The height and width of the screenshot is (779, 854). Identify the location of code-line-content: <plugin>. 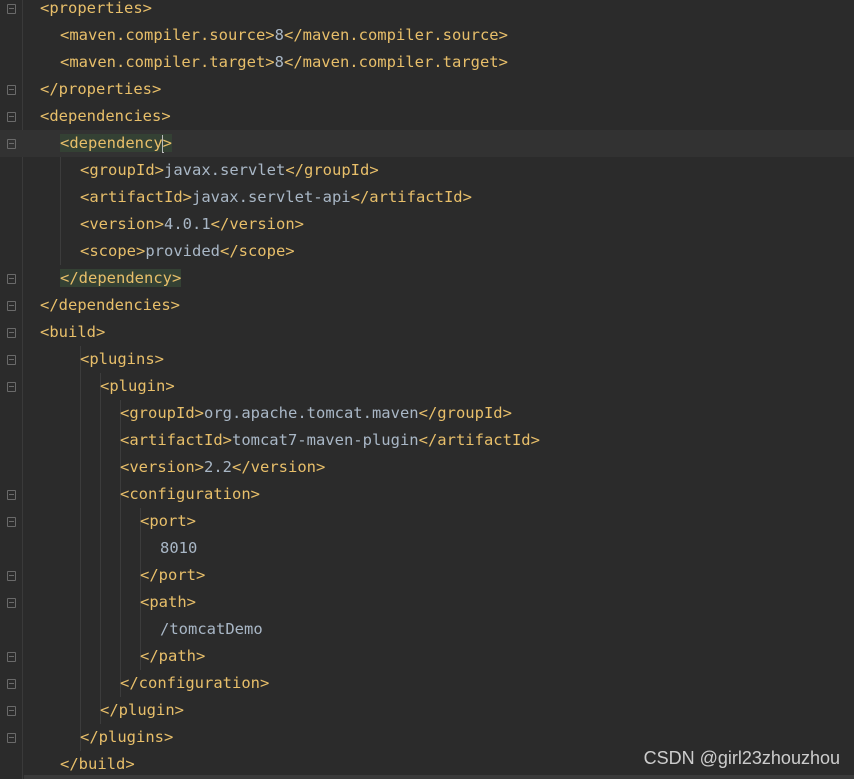
(137, 386).